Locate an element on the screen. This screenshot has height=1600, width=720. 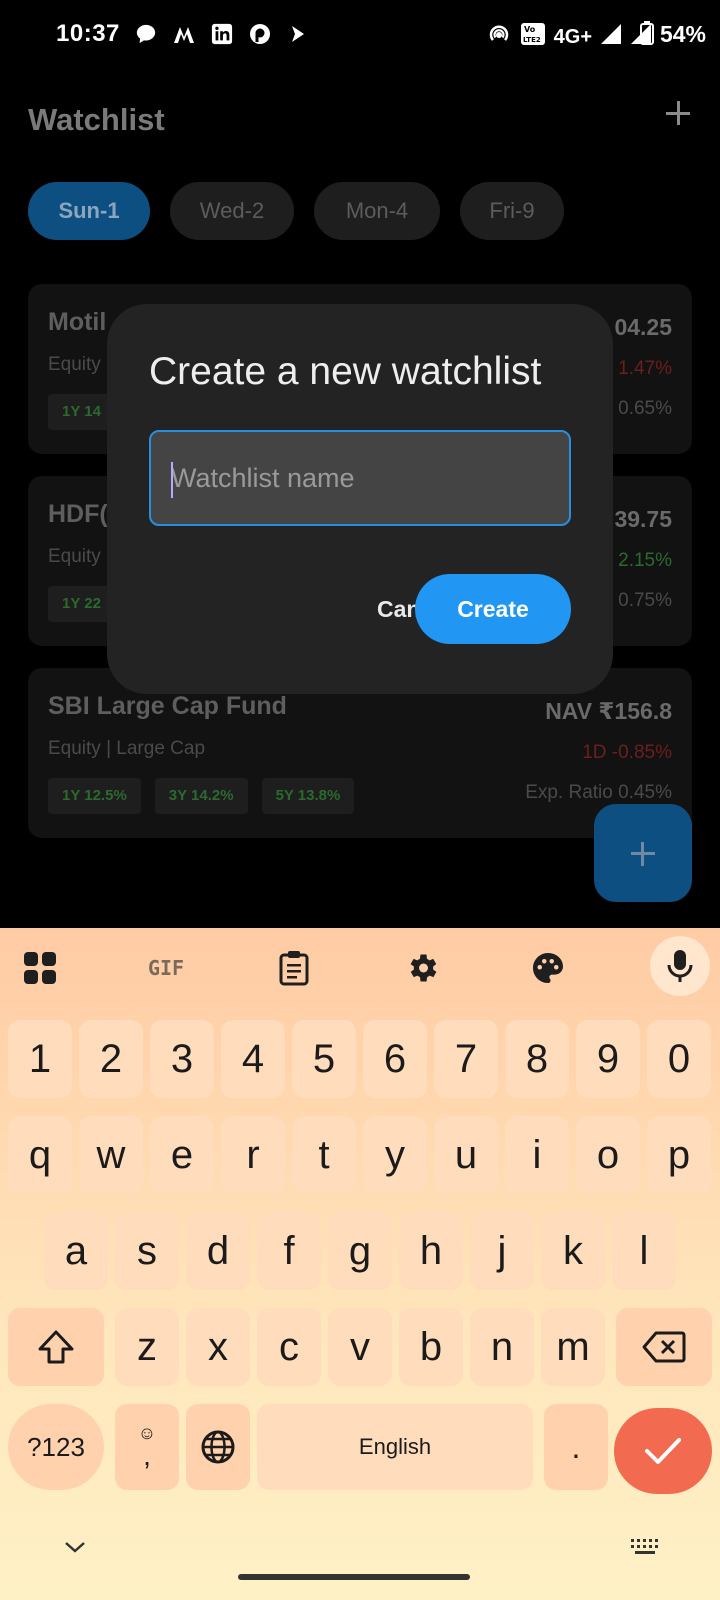
key-s: s is located at coordinates (147, 1251).